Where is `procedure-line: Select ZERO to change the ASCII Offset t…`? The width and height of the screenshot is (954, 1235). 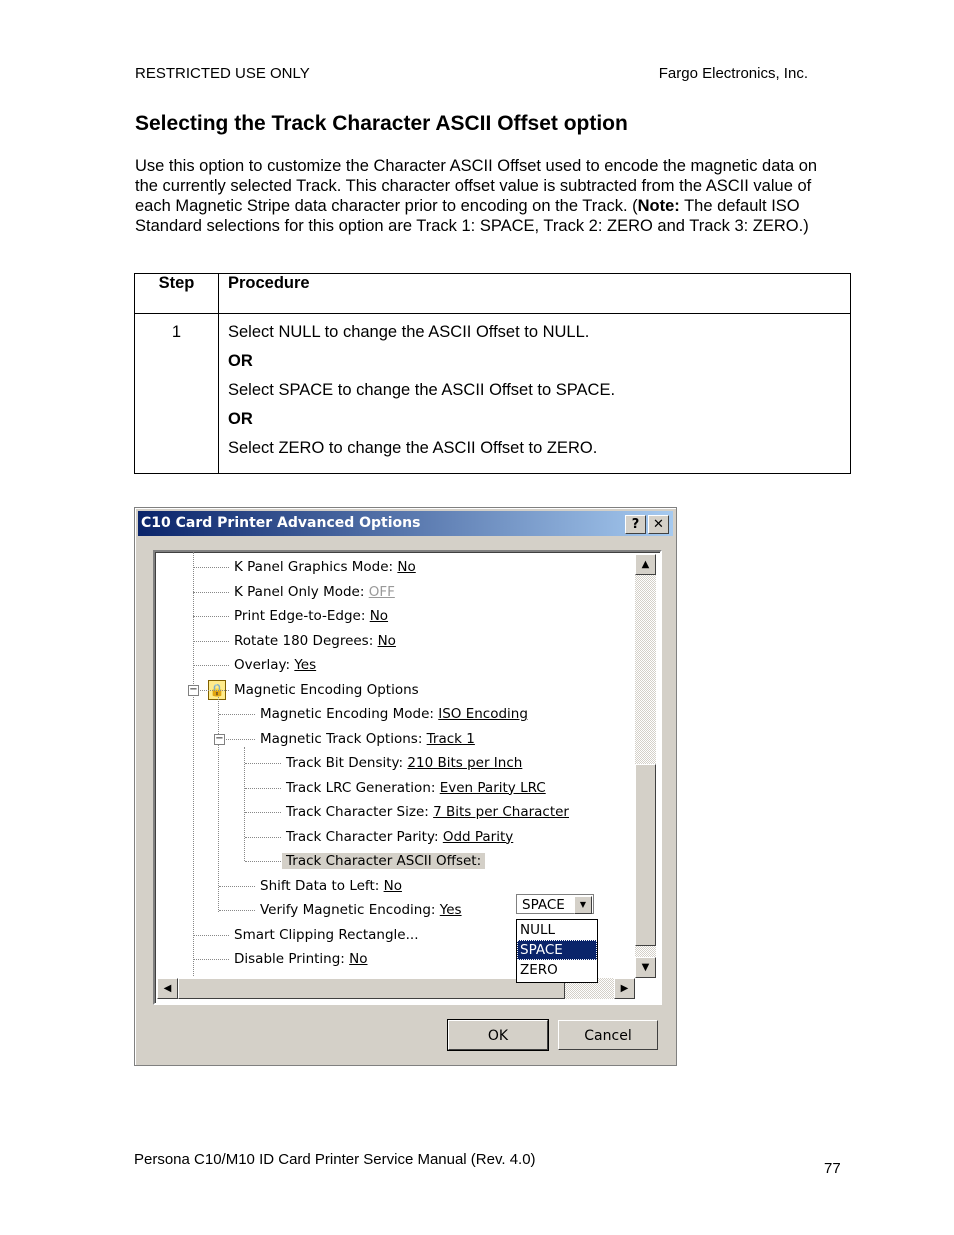
procedure-line: Select ZERO to change the ASCII Offset t… is located at coordinates (413, 448).